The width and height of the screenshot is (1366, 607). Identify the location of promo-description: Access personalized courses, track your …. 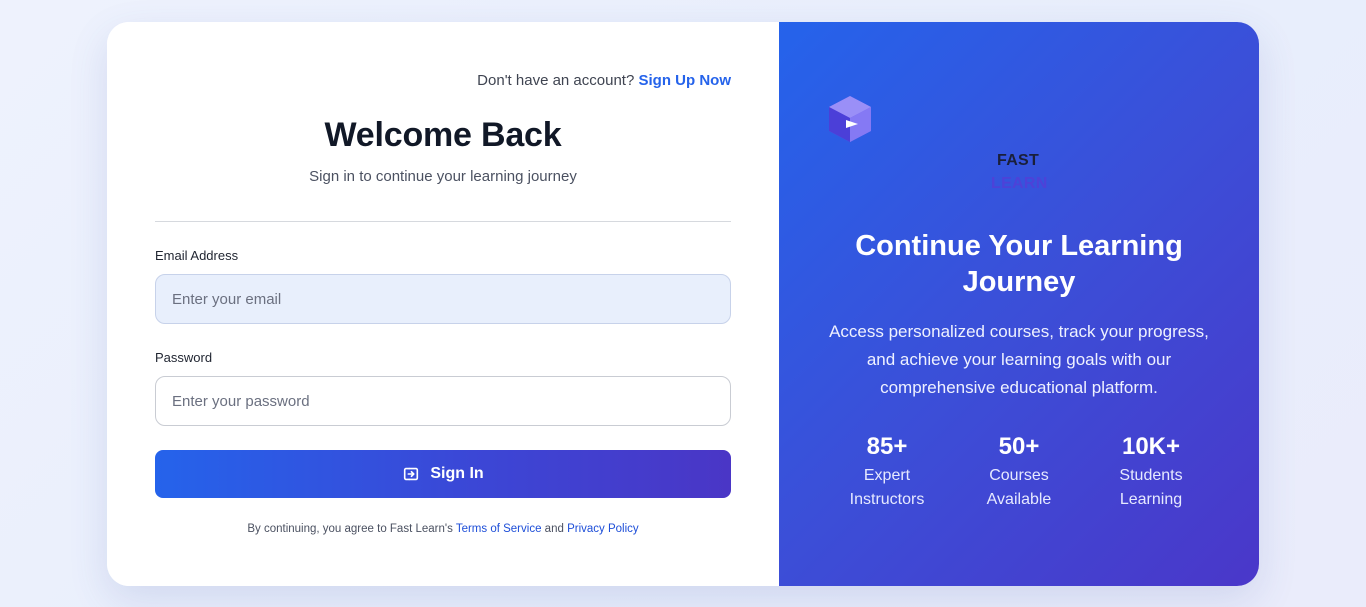
(1019, 359).